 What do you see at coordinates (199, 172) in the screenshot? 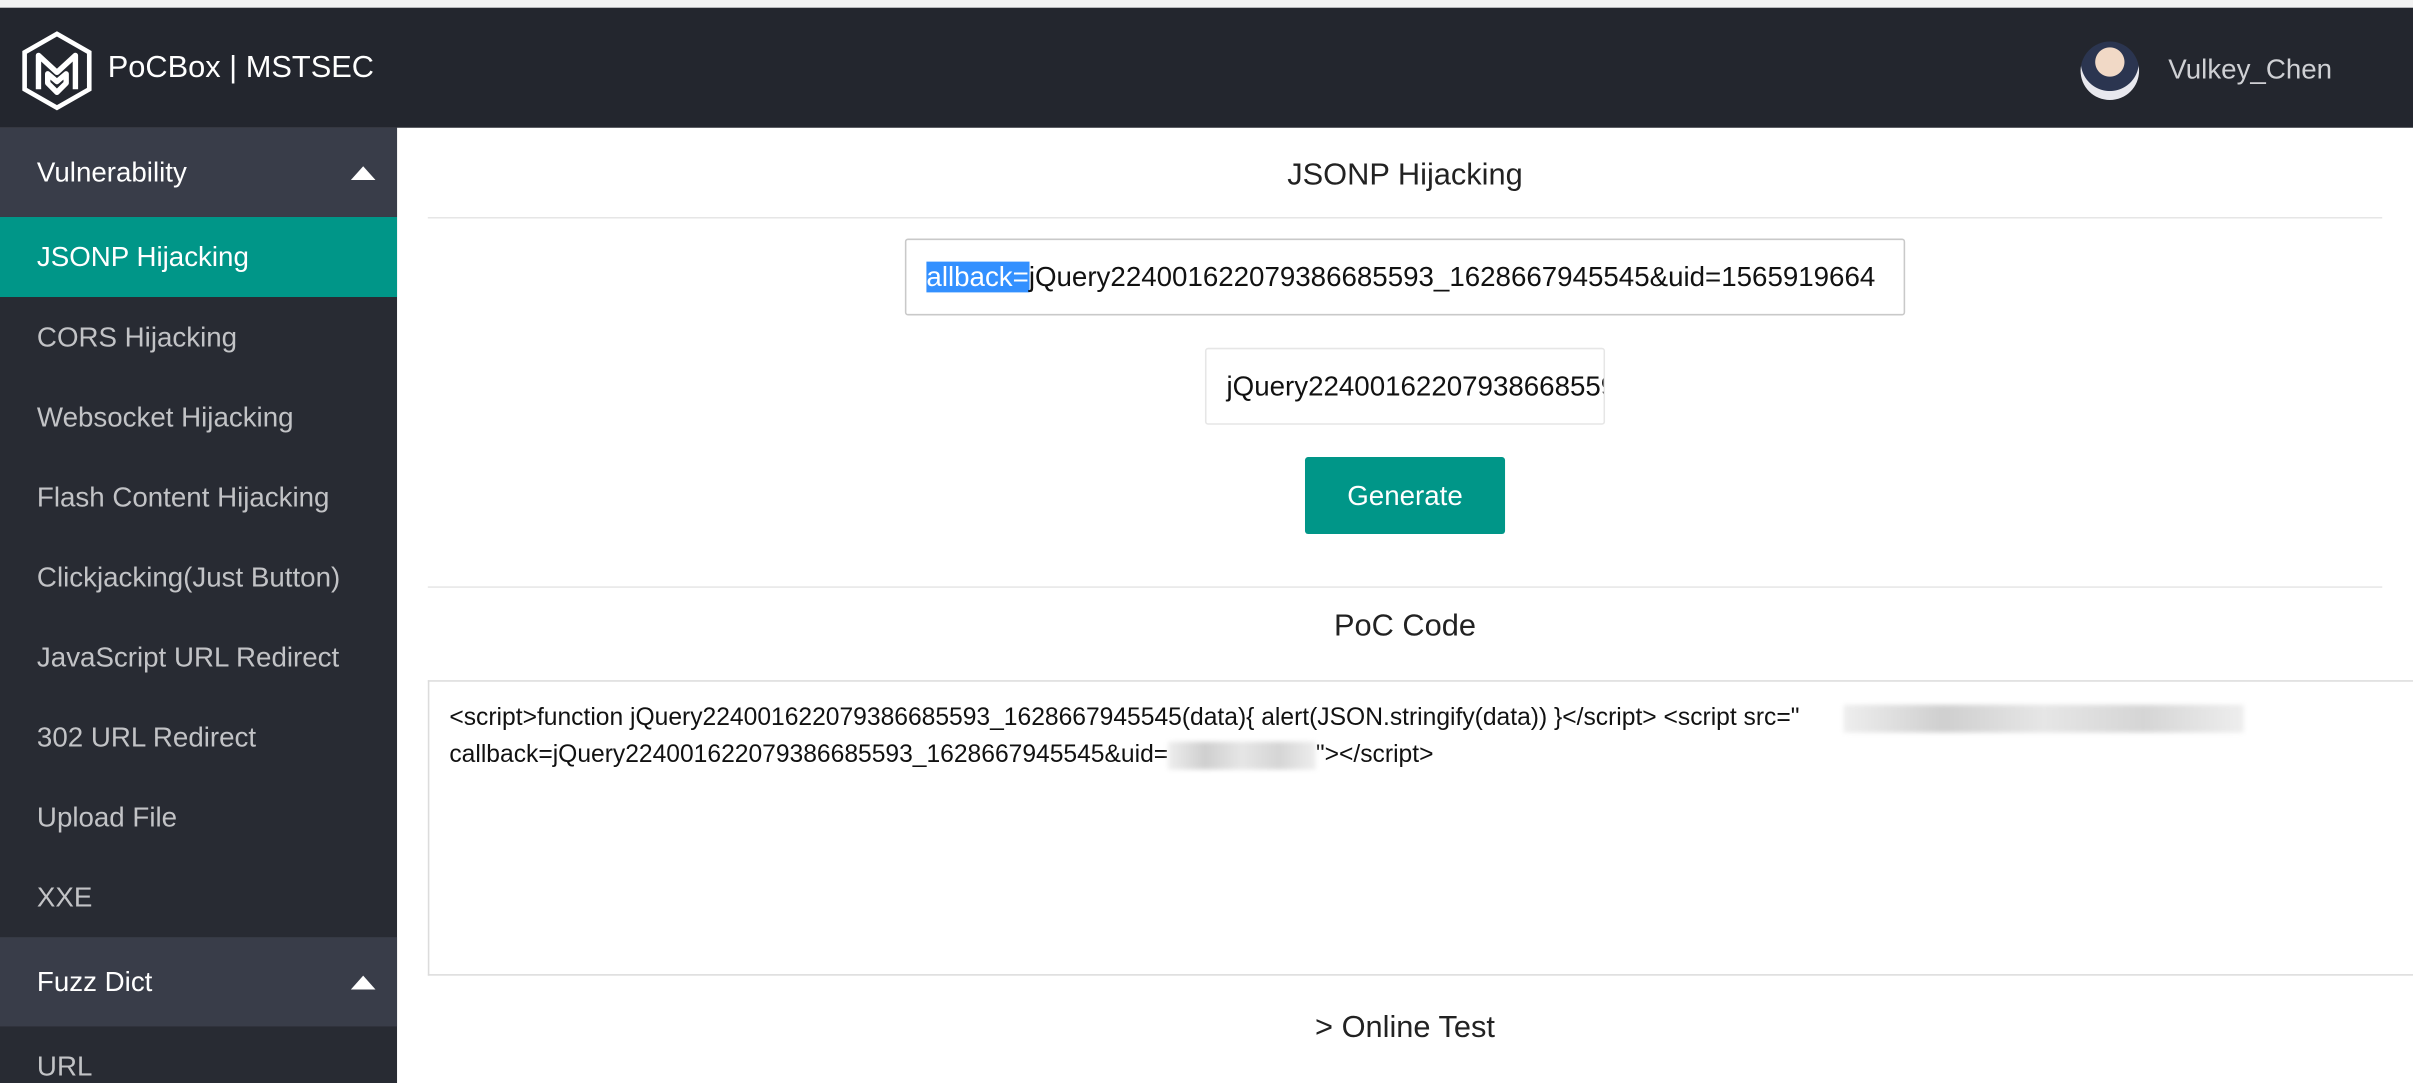
I see `sidebar-group-vulnerability: Vulnerability` at bounding box center [199, 172].